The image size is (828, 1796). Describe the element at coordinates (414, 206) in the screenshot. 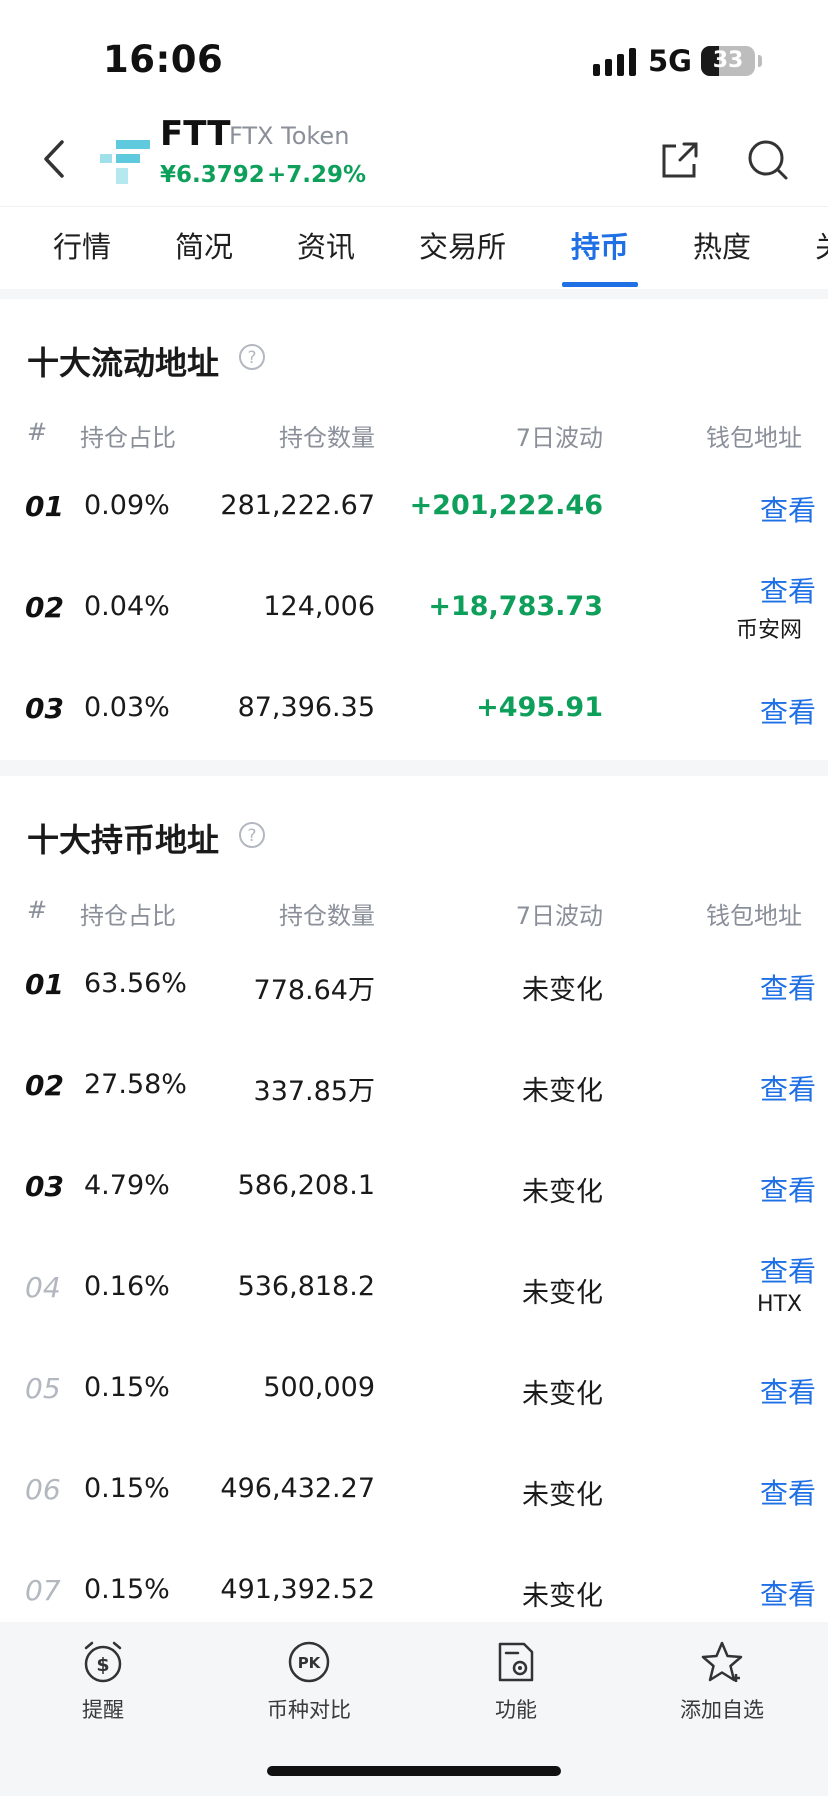

I see `header-divider` at that location.